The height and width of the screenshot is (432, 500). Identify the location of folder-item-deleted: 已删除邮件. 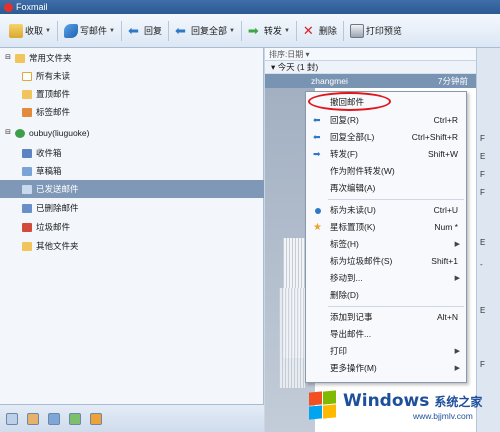
(132, 208).